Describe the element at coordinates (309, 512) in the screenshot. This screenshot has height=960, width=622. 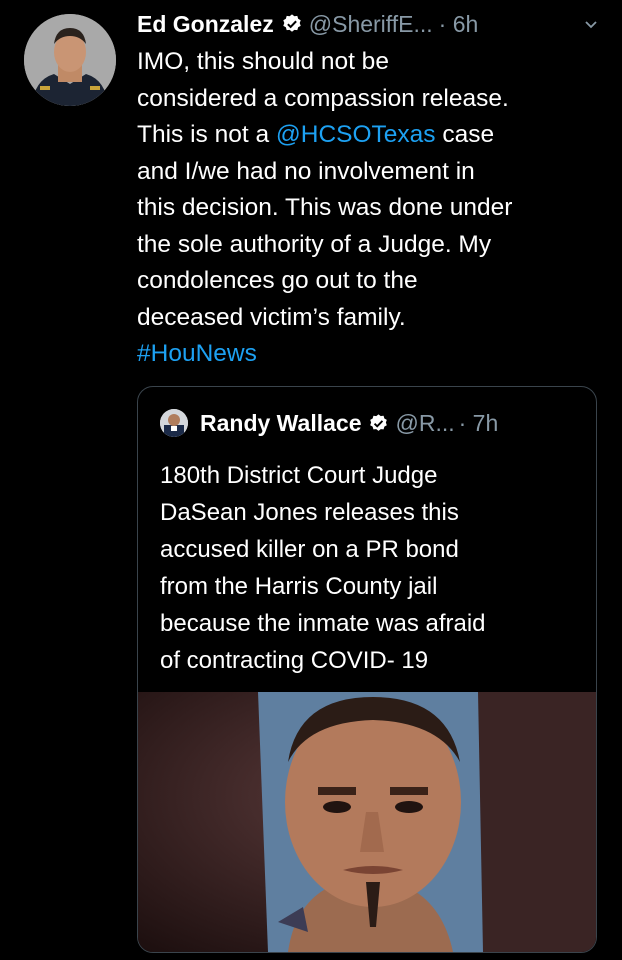
I see `quoted-tweet-text-line: DaSean Jones releases this` at that location.